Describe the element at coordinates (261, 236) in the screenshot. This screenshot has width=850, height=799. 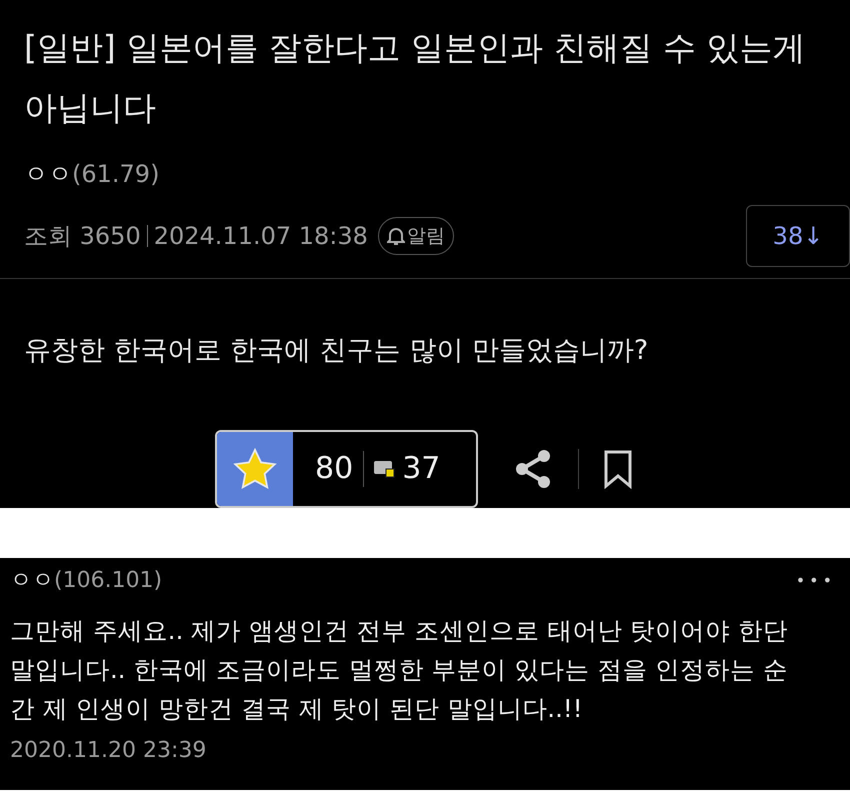
I see `post-date: 2024.11.07 18:38` at that location.